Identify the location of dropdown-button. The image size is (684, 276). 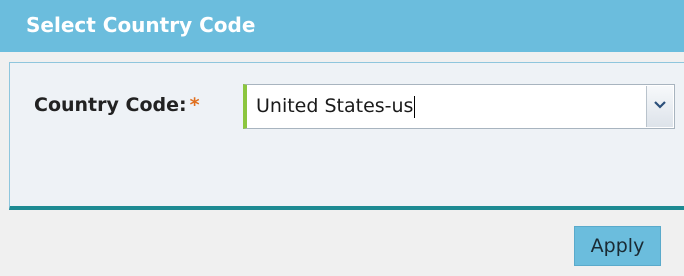
(659, 106).